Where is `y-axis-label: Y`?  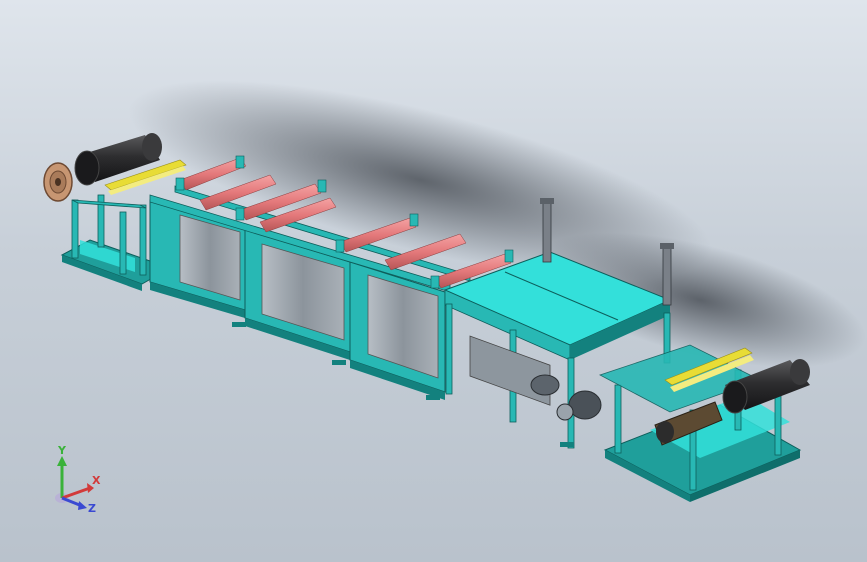
y-axis-label: Y is located at coordinates (62, 450).